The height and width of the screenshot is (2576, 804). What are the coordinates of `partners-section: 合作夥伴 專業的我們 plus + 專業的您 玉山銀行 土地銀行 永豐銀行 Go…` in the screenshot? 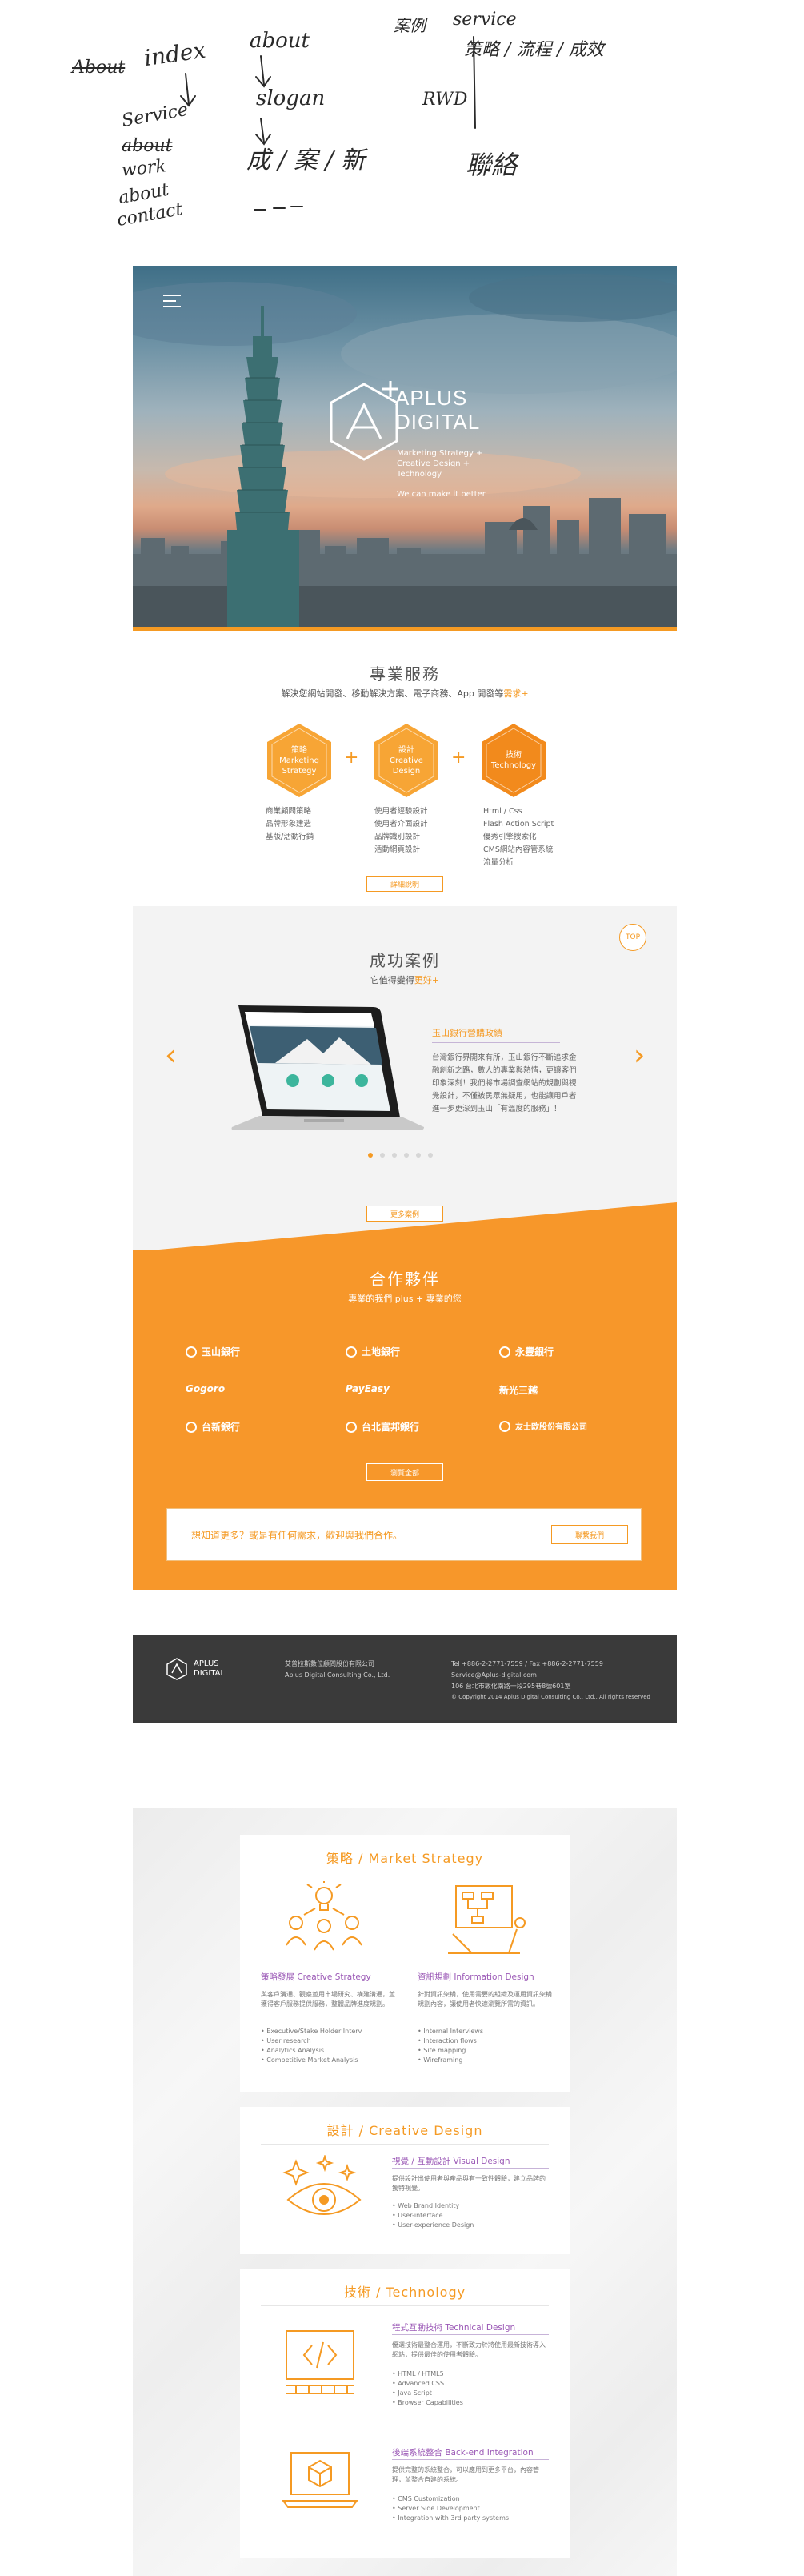 It's located at (405, 1420).